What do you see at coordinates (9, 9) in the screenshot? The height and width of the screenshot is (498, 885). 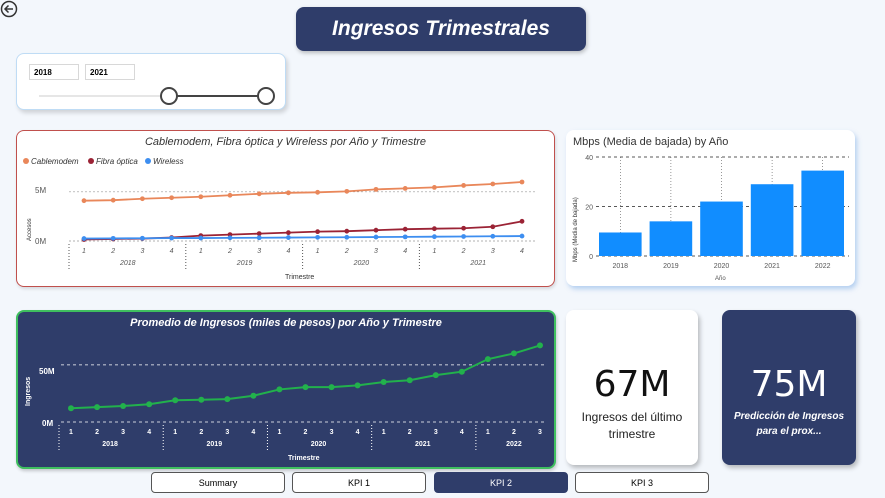 I see `back-arrow-icon` at bounding box center [9, 9].